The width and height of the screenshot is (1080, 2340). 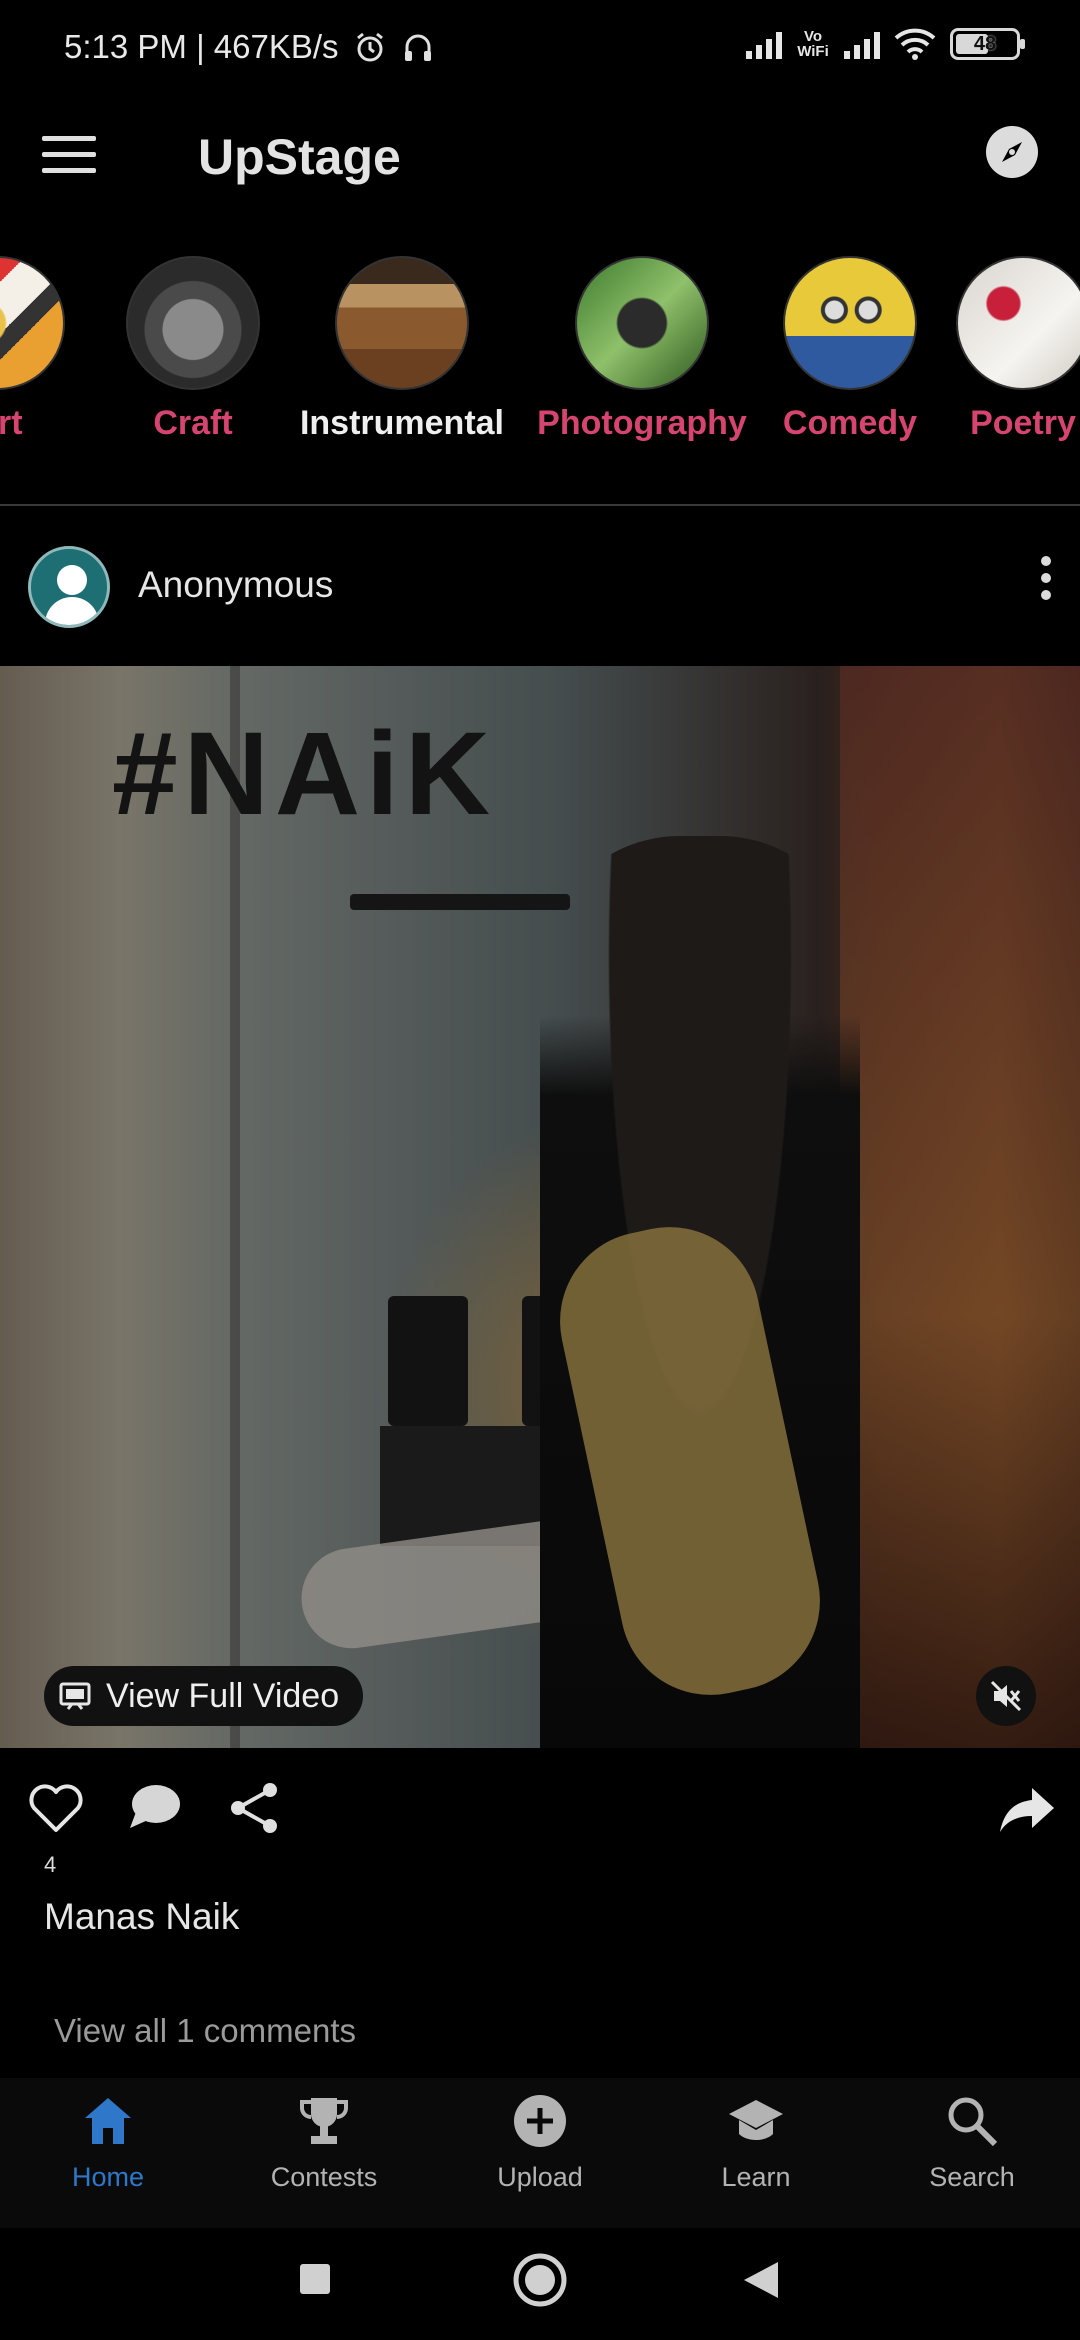 I want to click on category-comedy-image, so click(x=850, y=323).